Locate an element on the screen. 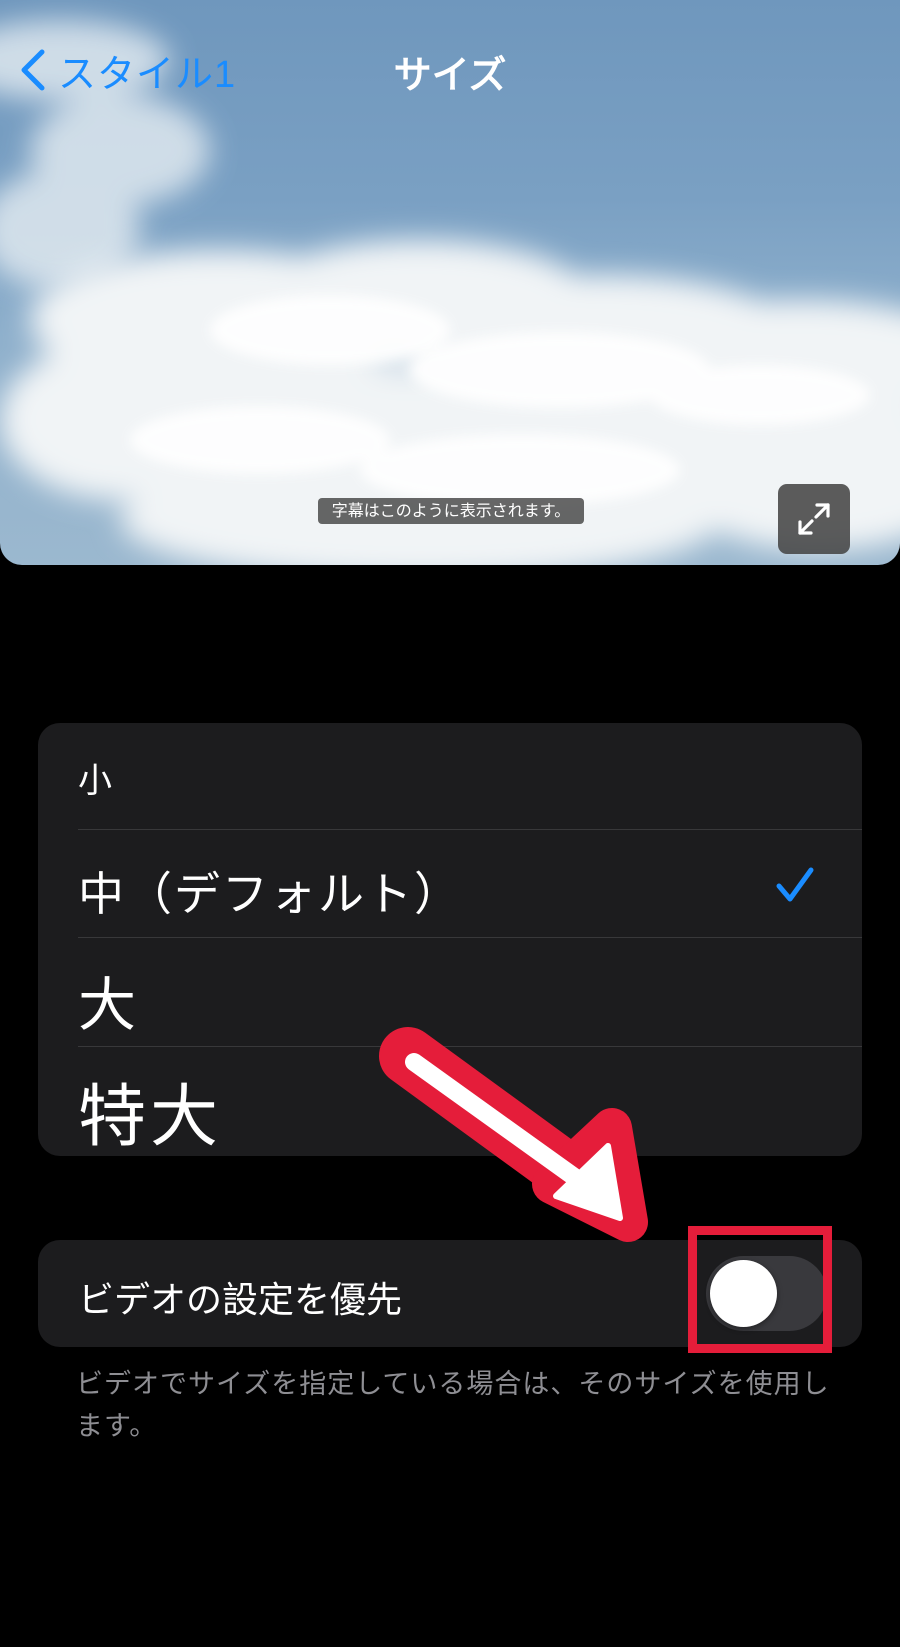  size-option-label: 小 is located at coordinates (95, 781).